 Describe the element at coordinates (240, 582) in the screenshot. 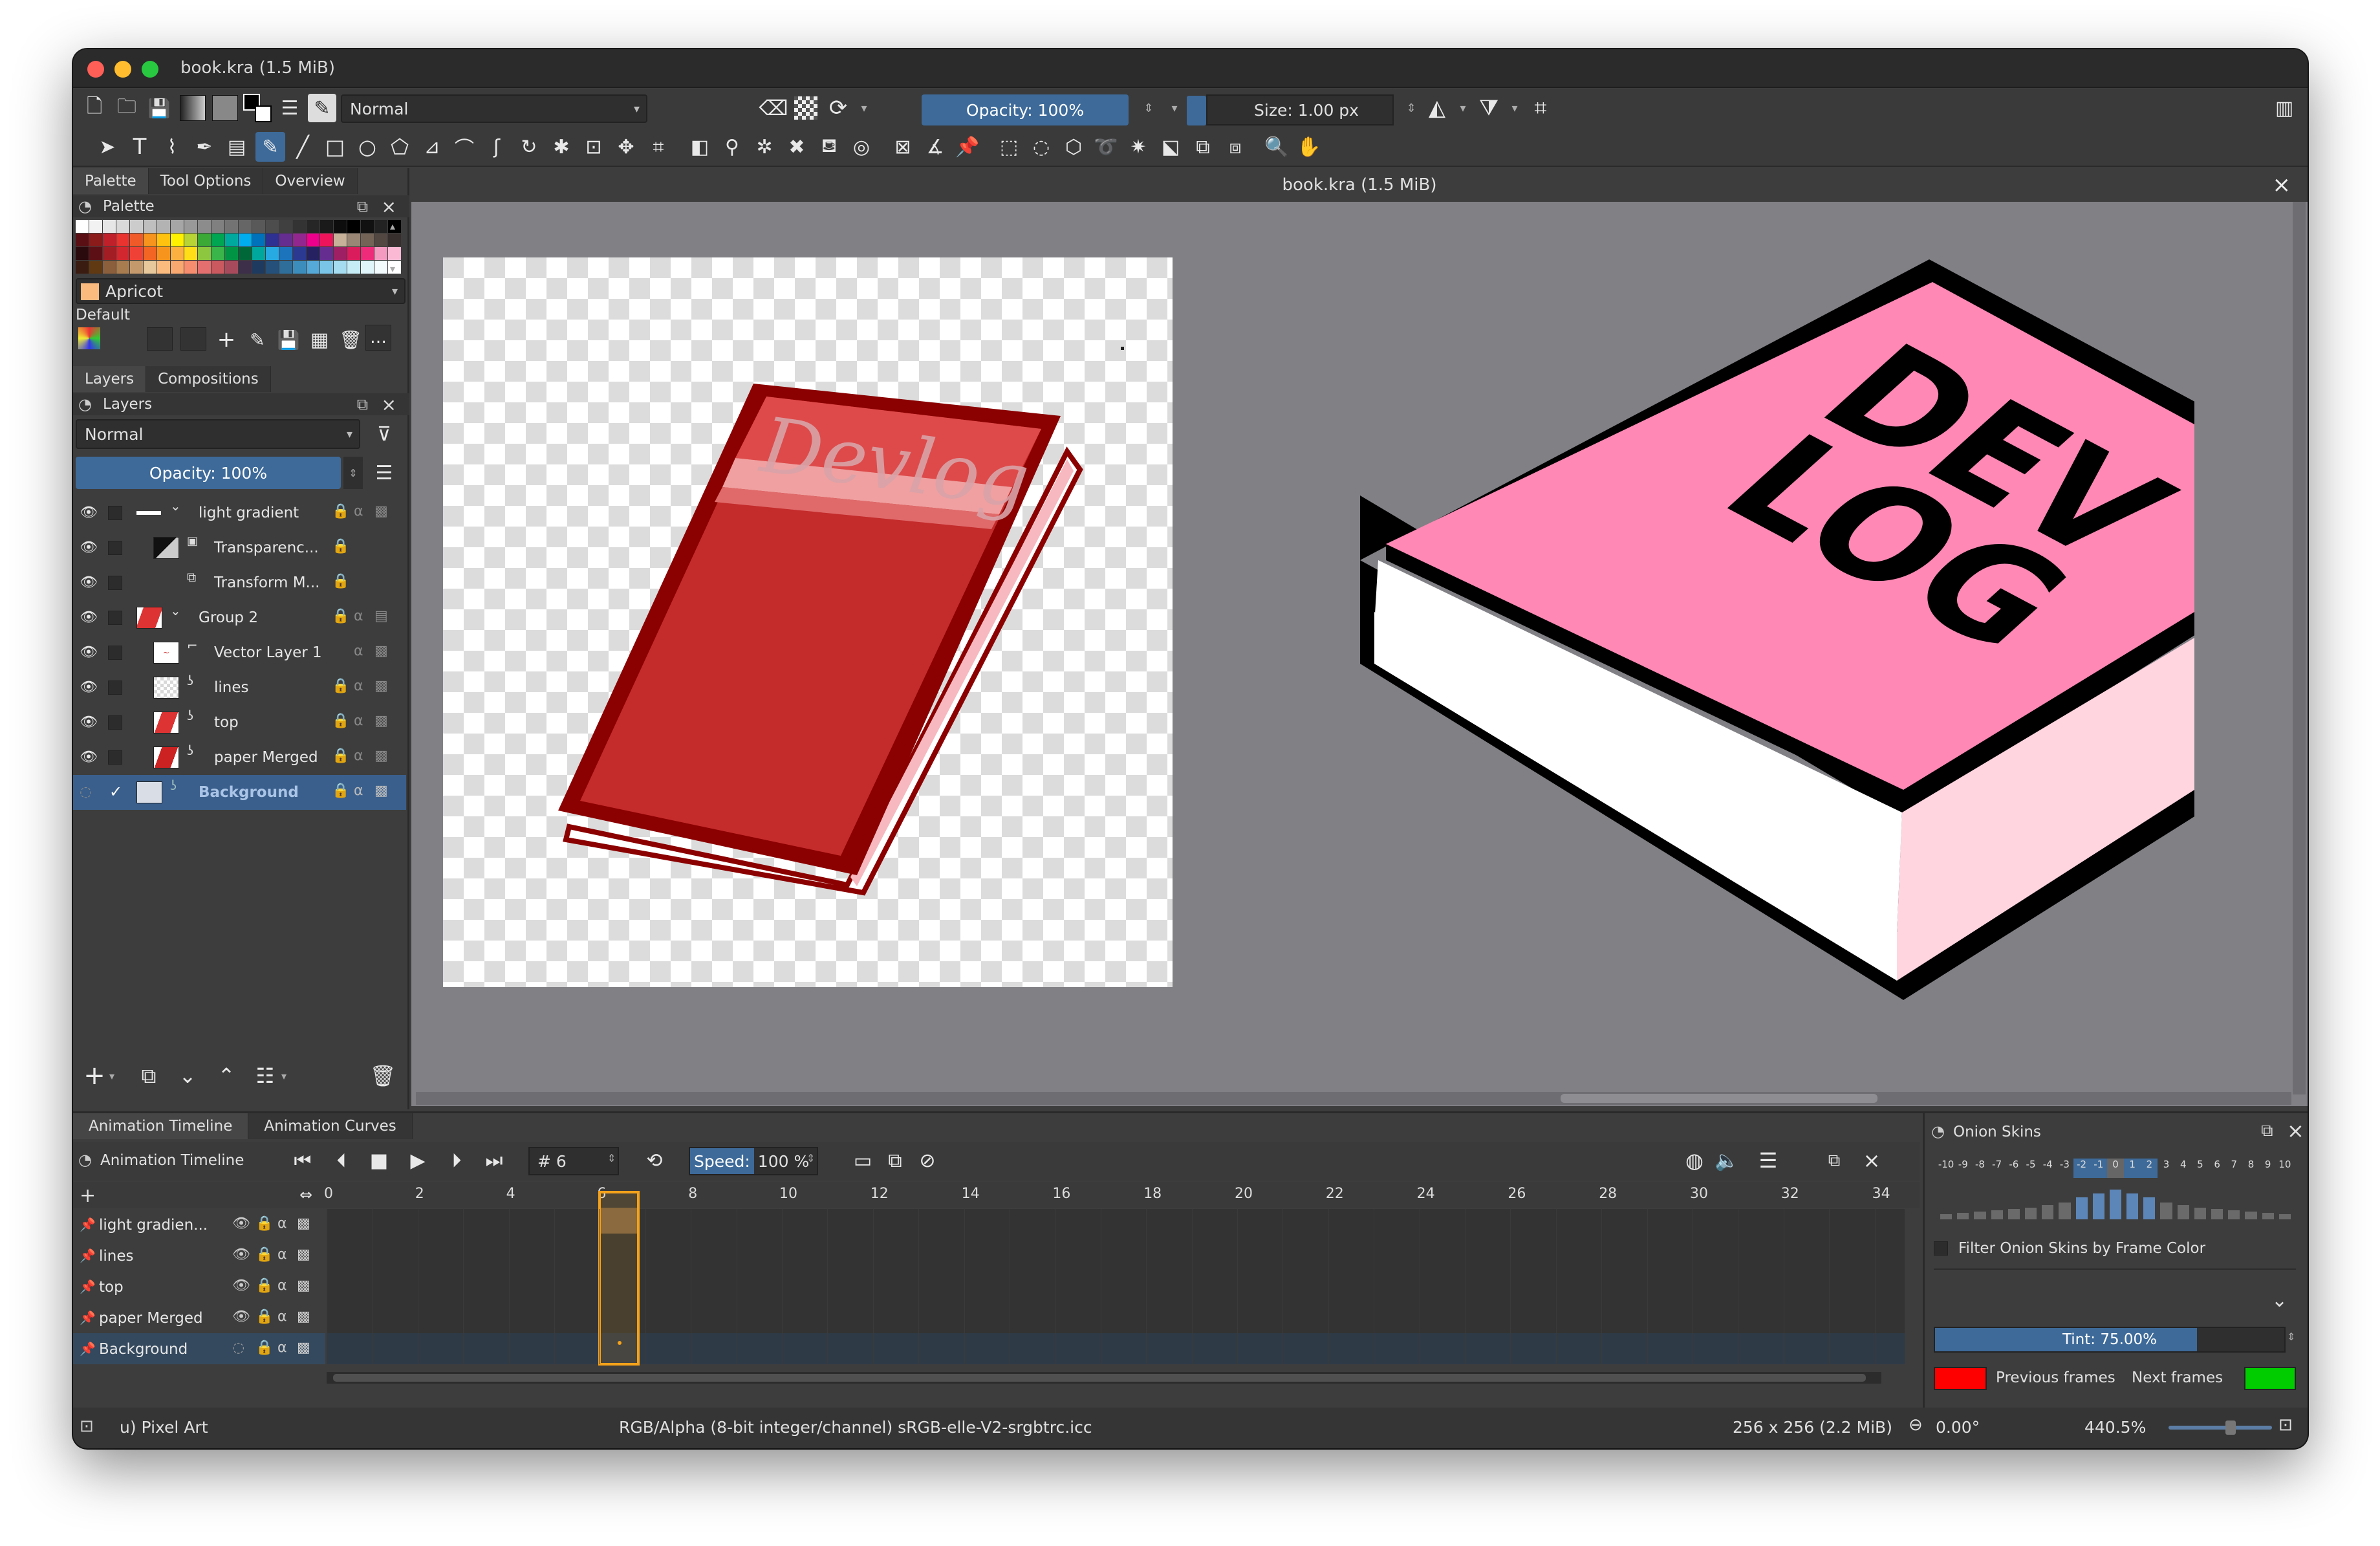

I see `layer-row: 👁 ⧉ Transform M... 🔒` at that location.